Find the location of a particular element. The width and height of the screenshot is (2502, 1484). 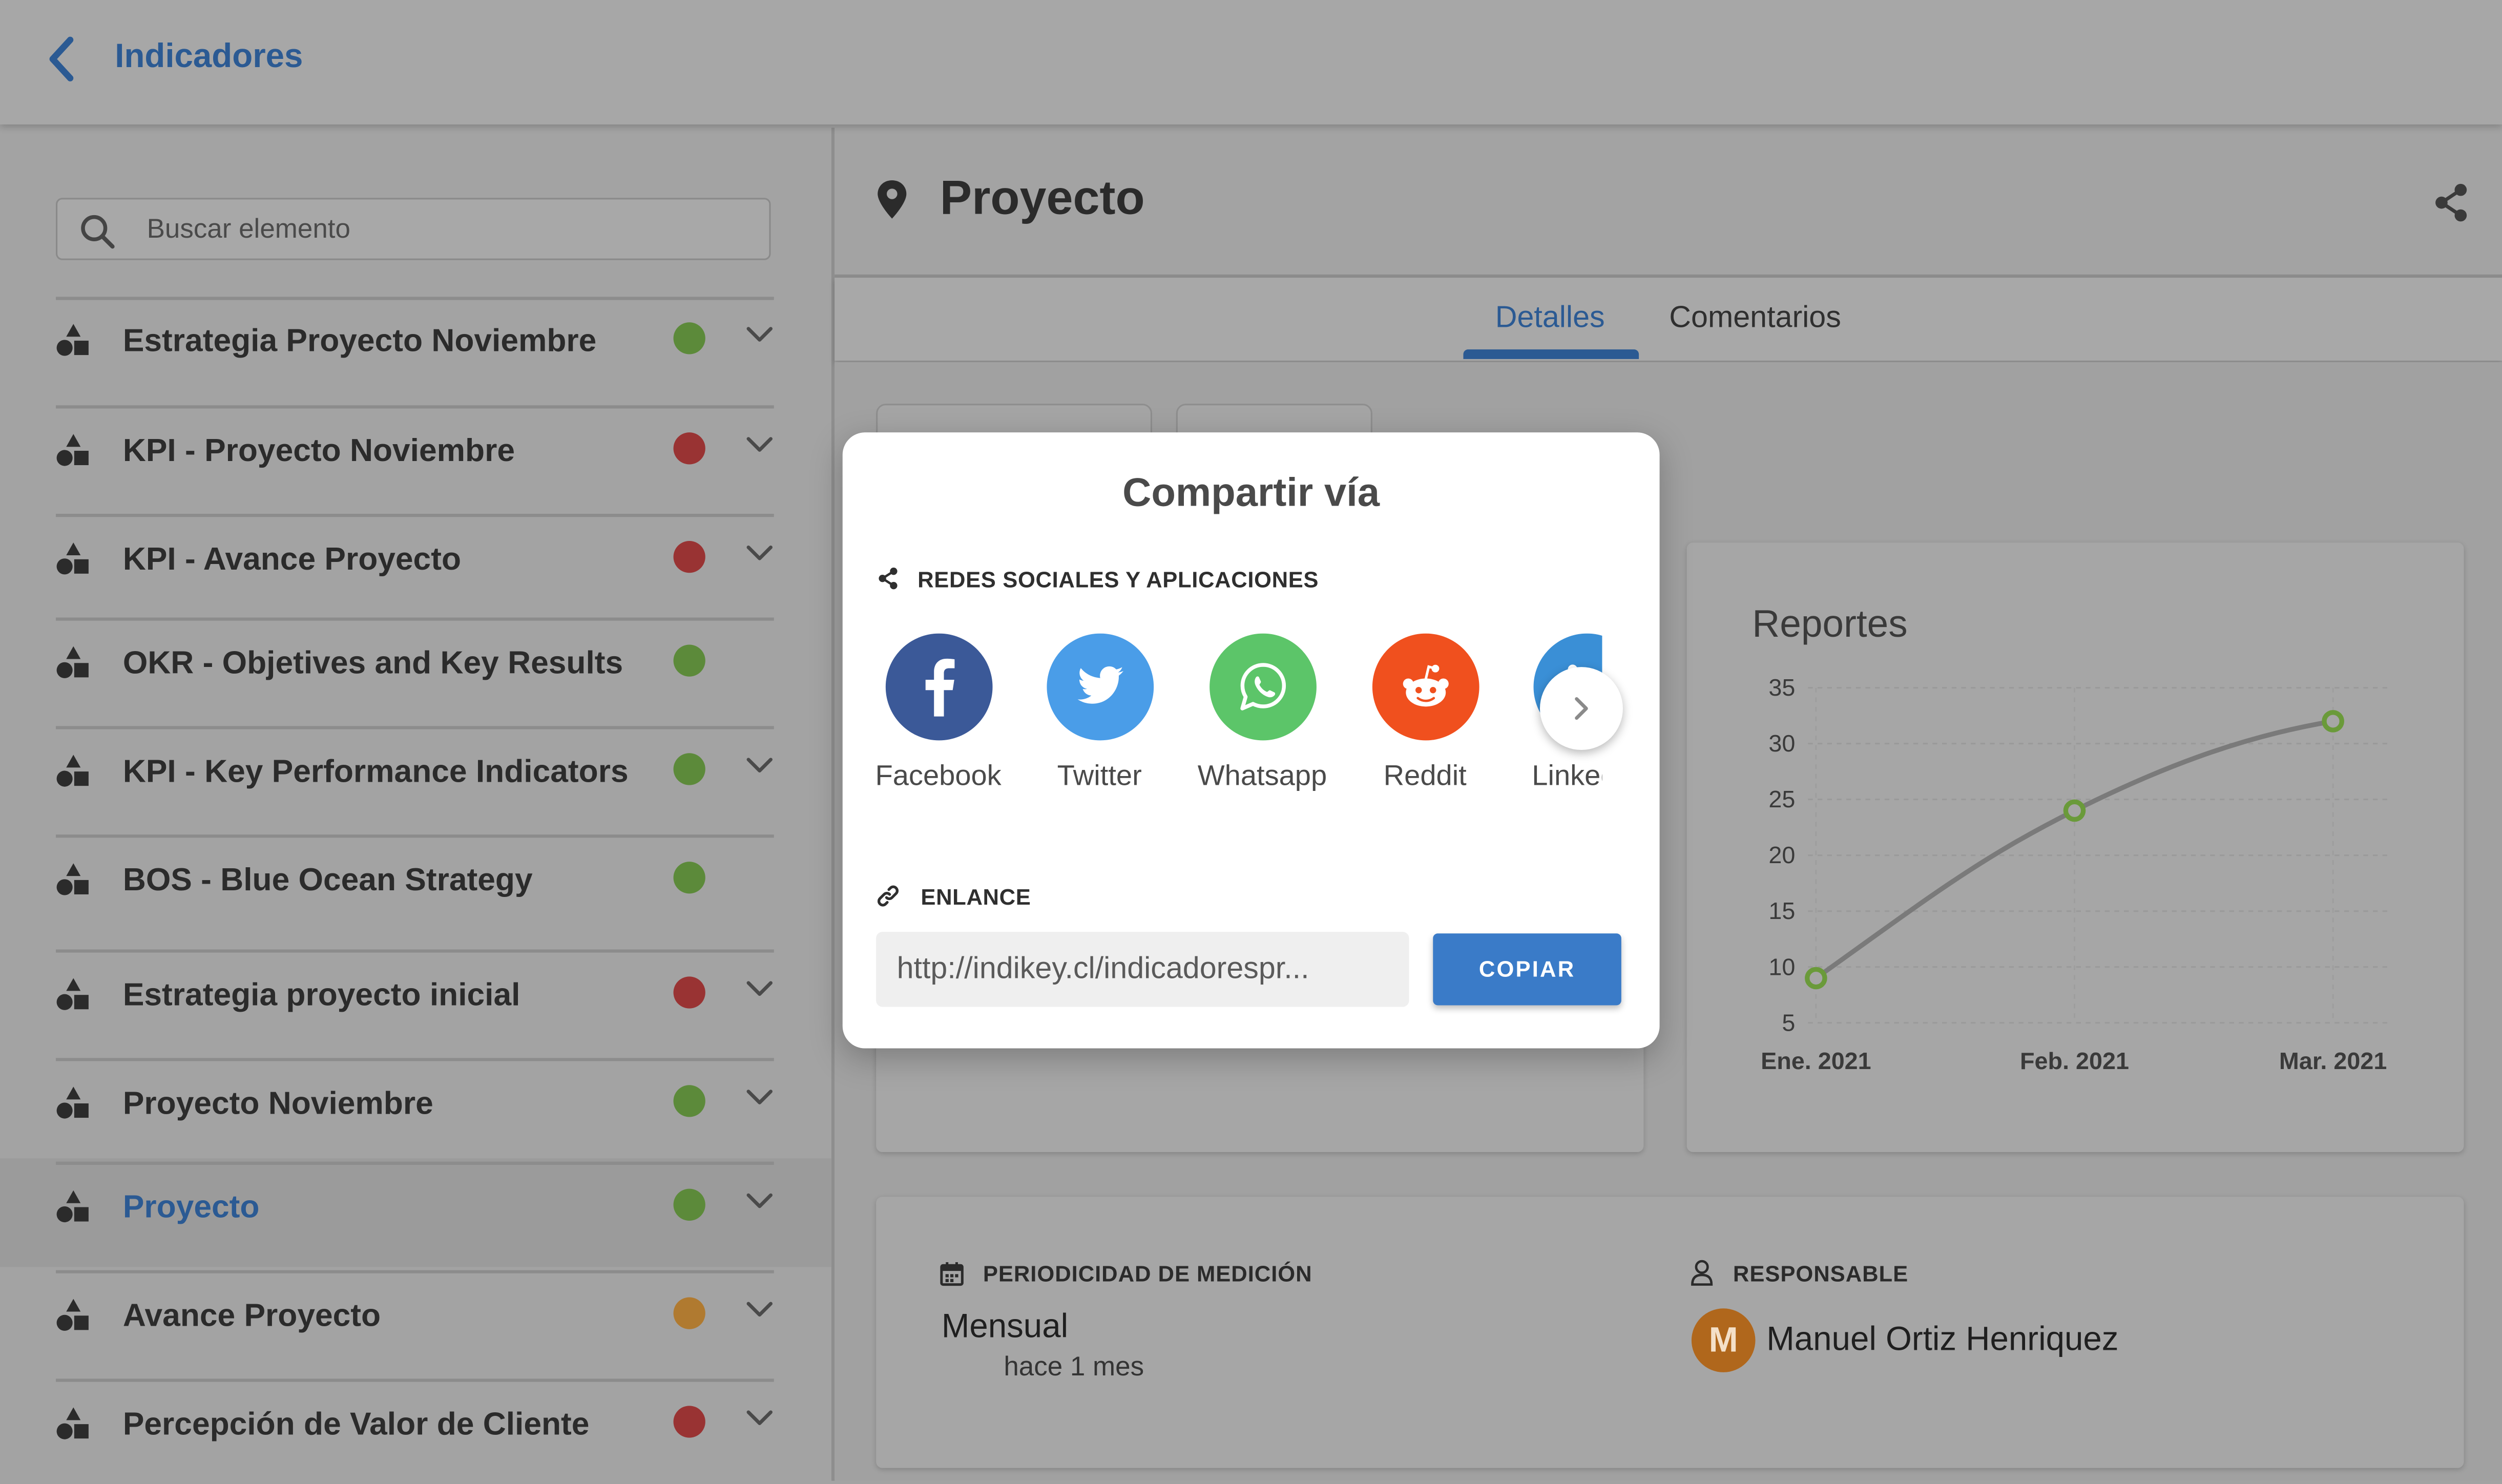

sidebar-item: Estrategia proyecto inicial is located at coordinates (416, 1000).